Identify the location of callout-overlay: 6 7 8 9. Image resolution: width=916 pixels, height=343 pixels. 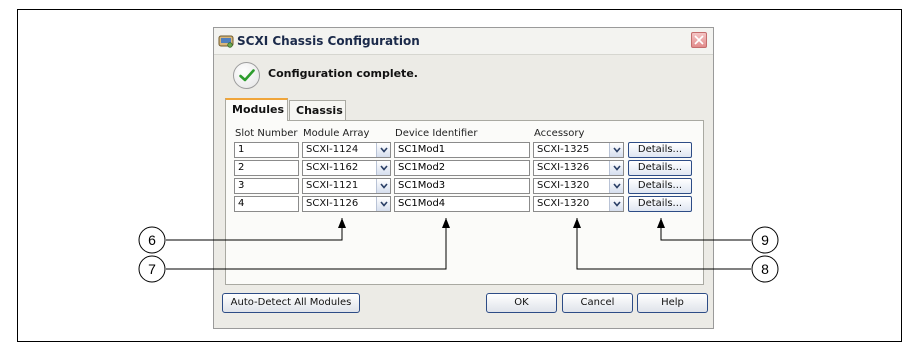
(458, 250).